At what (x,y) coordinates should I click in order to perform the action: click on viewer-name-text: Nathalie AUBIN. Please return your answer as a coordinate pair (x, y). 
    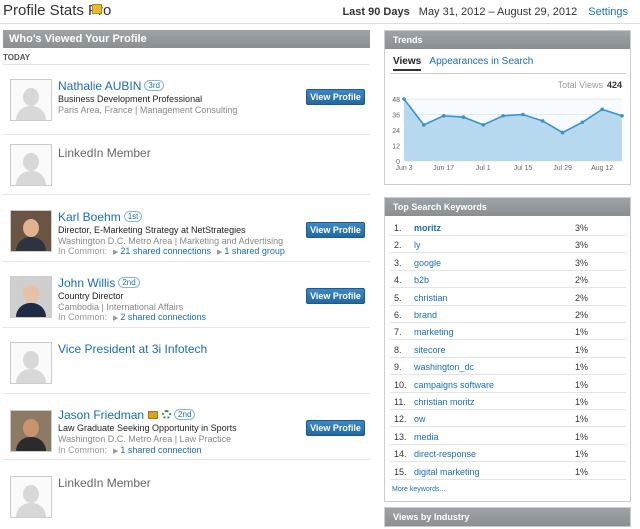
    Looking at the image, I should click on (99, 86).